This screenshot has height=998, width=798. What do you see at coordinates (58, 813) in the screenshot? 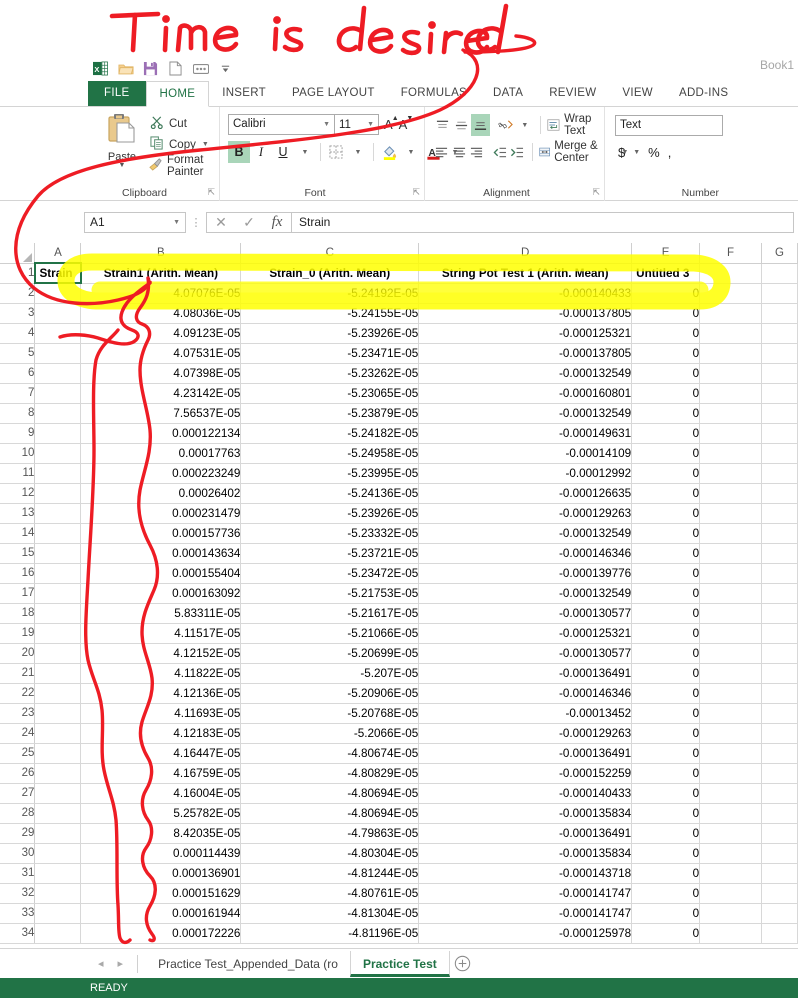
I see `cell-a28` at bounding box center [58, 813].